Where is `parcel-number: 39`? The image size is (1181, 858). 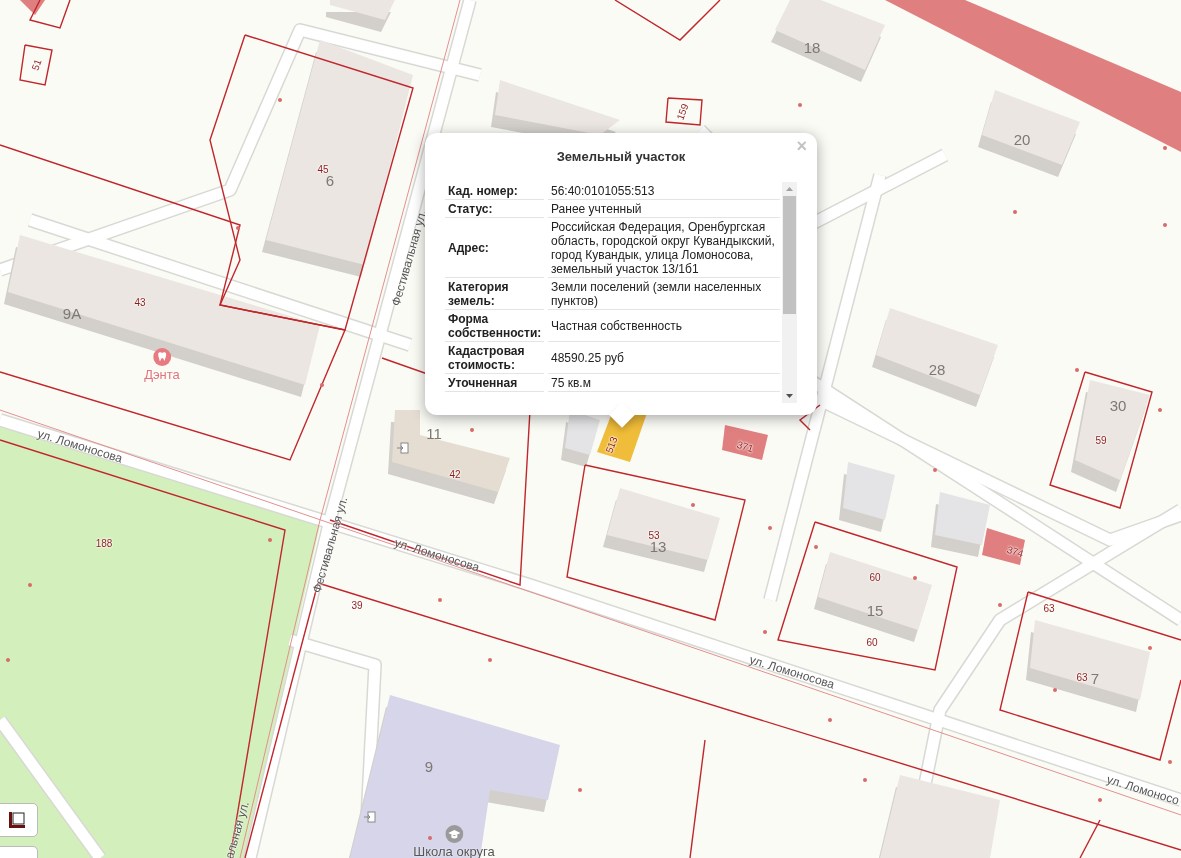 parcel-number: 39 is located at coordinates (357, 606).